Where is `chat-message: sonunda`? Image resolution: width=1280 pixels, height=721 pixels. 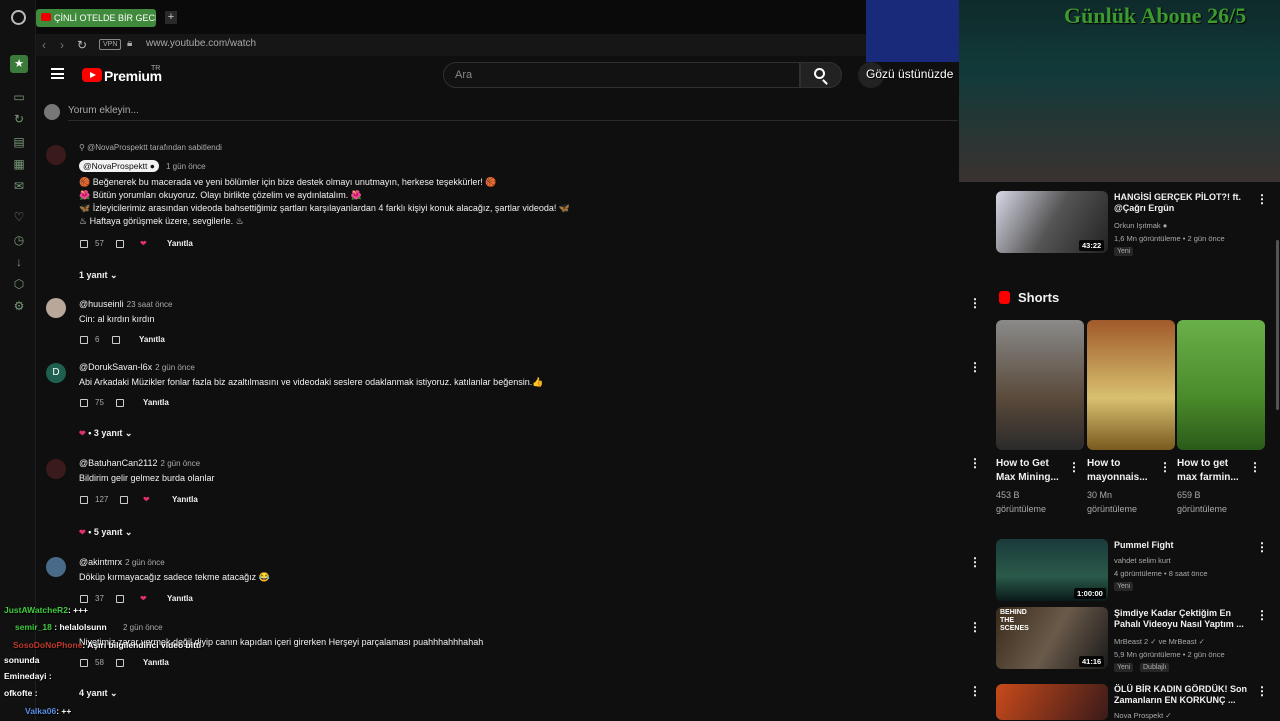
chat-message: sonunda is located at coordinates (22, 660).